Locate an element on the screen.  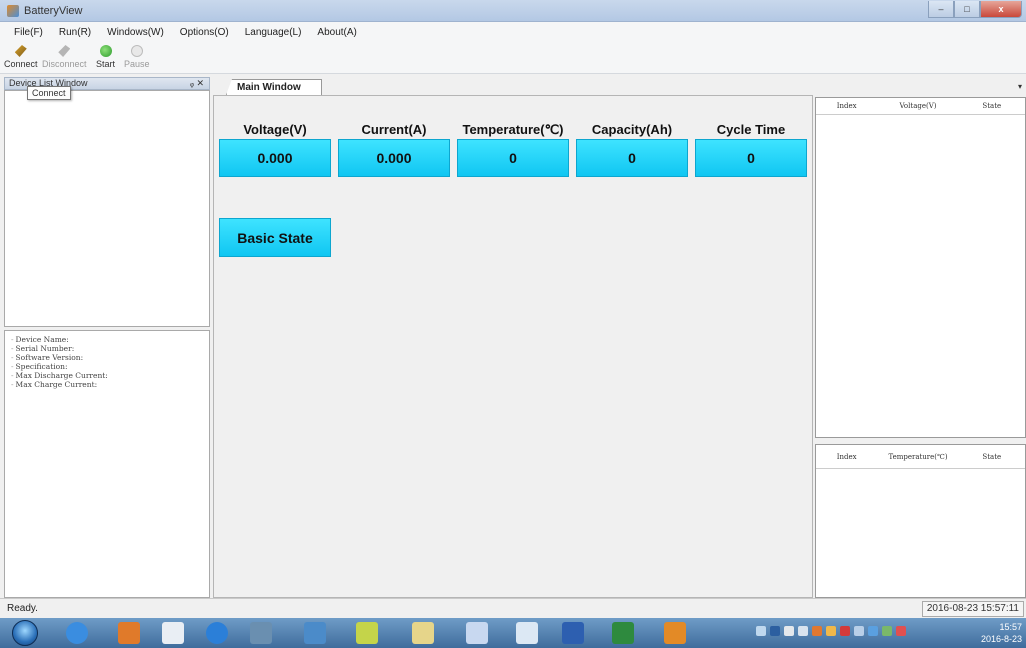
start-button: Start is located at coordinates (105, 57).